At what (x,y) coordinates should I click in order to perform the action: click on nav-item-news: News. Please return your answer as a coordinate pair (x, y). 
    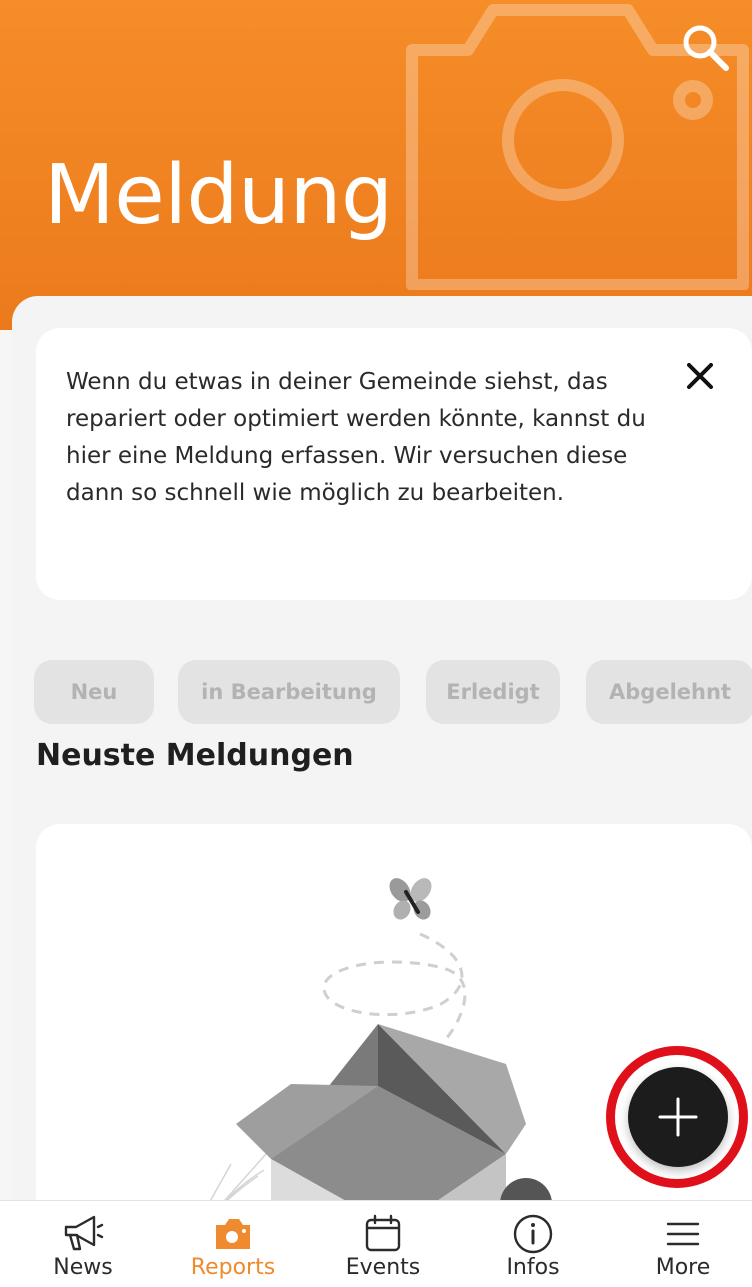
    Looking at the image, I should click on (83, 1244).